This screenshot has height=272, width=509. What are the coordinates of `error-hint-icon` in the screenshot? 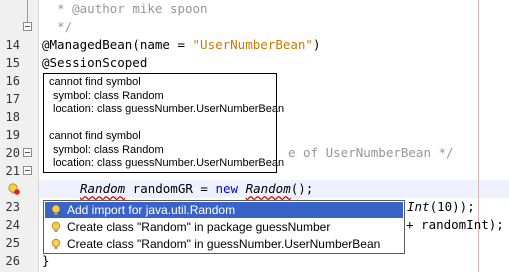 It's located at (14, 189).